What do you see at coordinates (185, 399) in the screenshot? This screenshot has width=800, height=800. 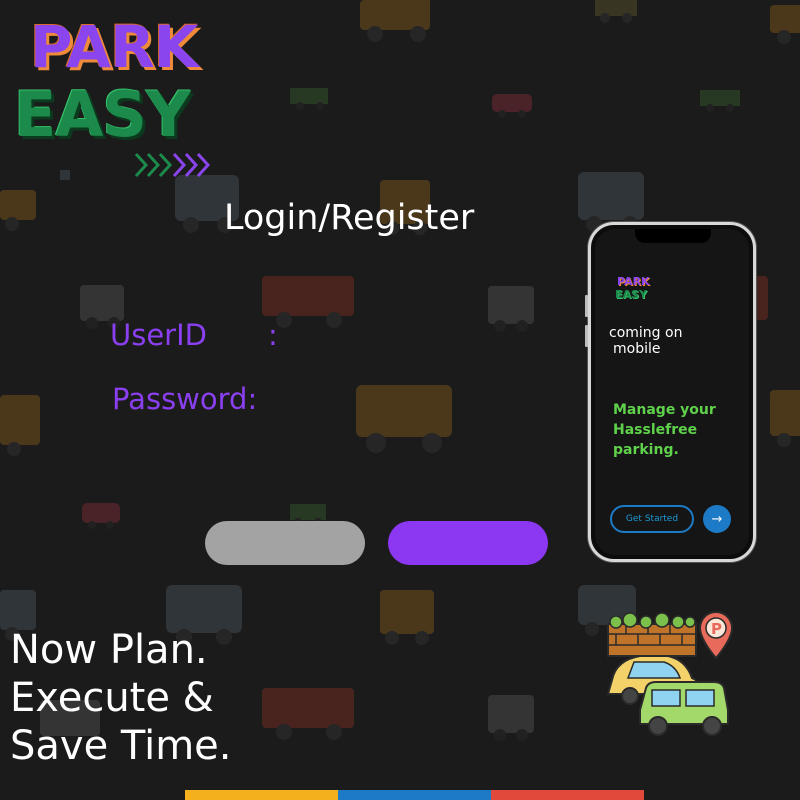 I see `password-label: Password:` at bounding box center [185, 399].